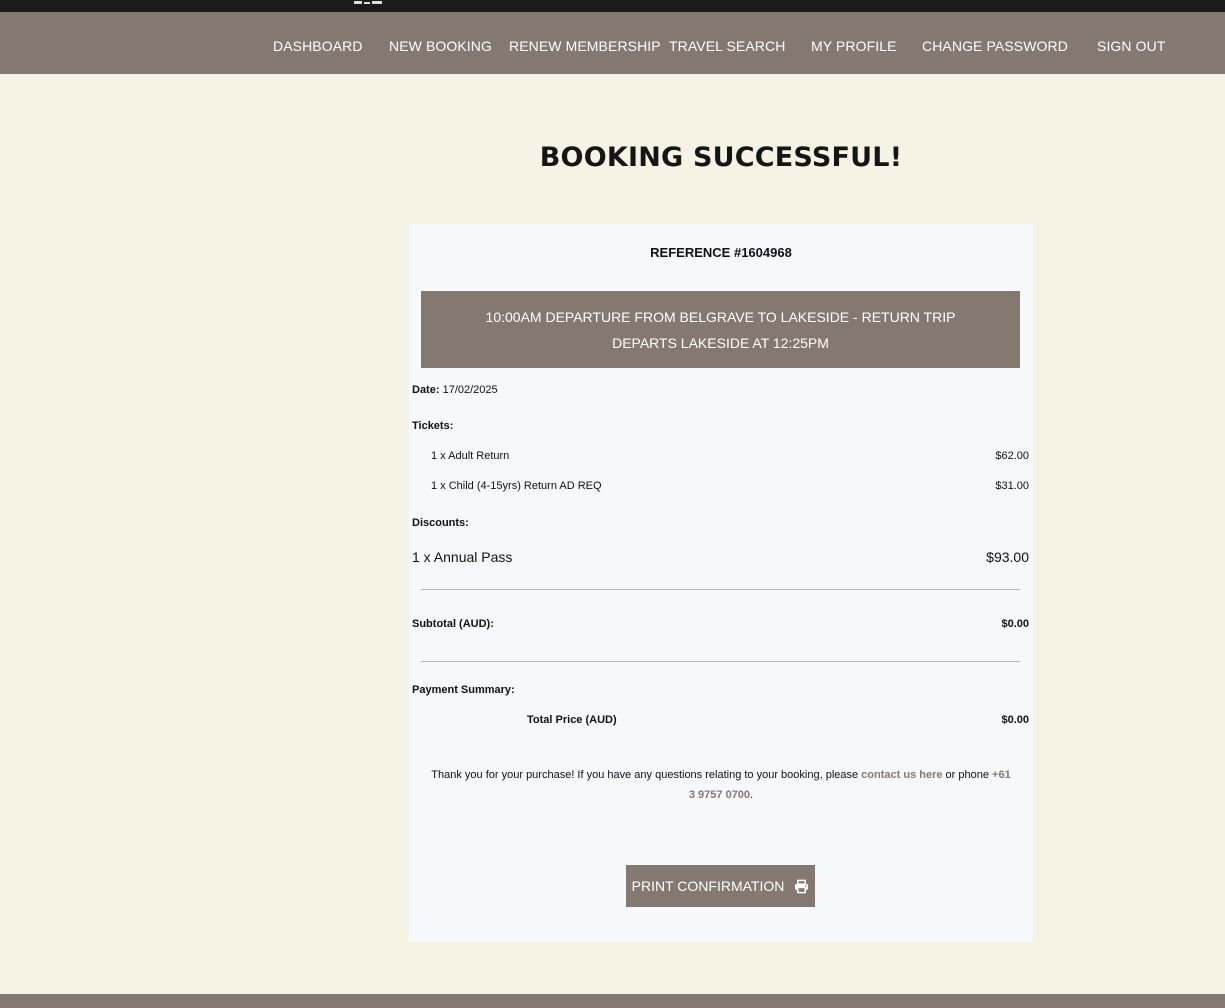 The height and width of the screenshot is (1008, 1225). I want to click on date-value: 17/02/2025, so click(470, 390).